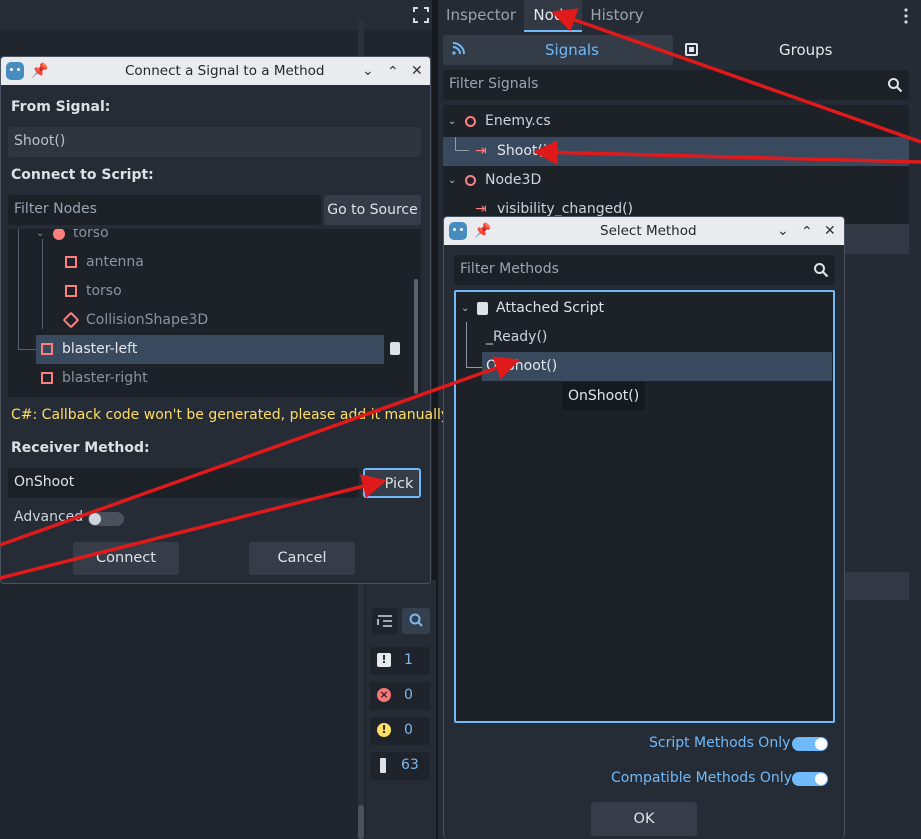  What do you see at coordinates (80, 448) in the screenshot?
I see `receiver-method-label: Receiver Method:` at bounding box center [80, 448].